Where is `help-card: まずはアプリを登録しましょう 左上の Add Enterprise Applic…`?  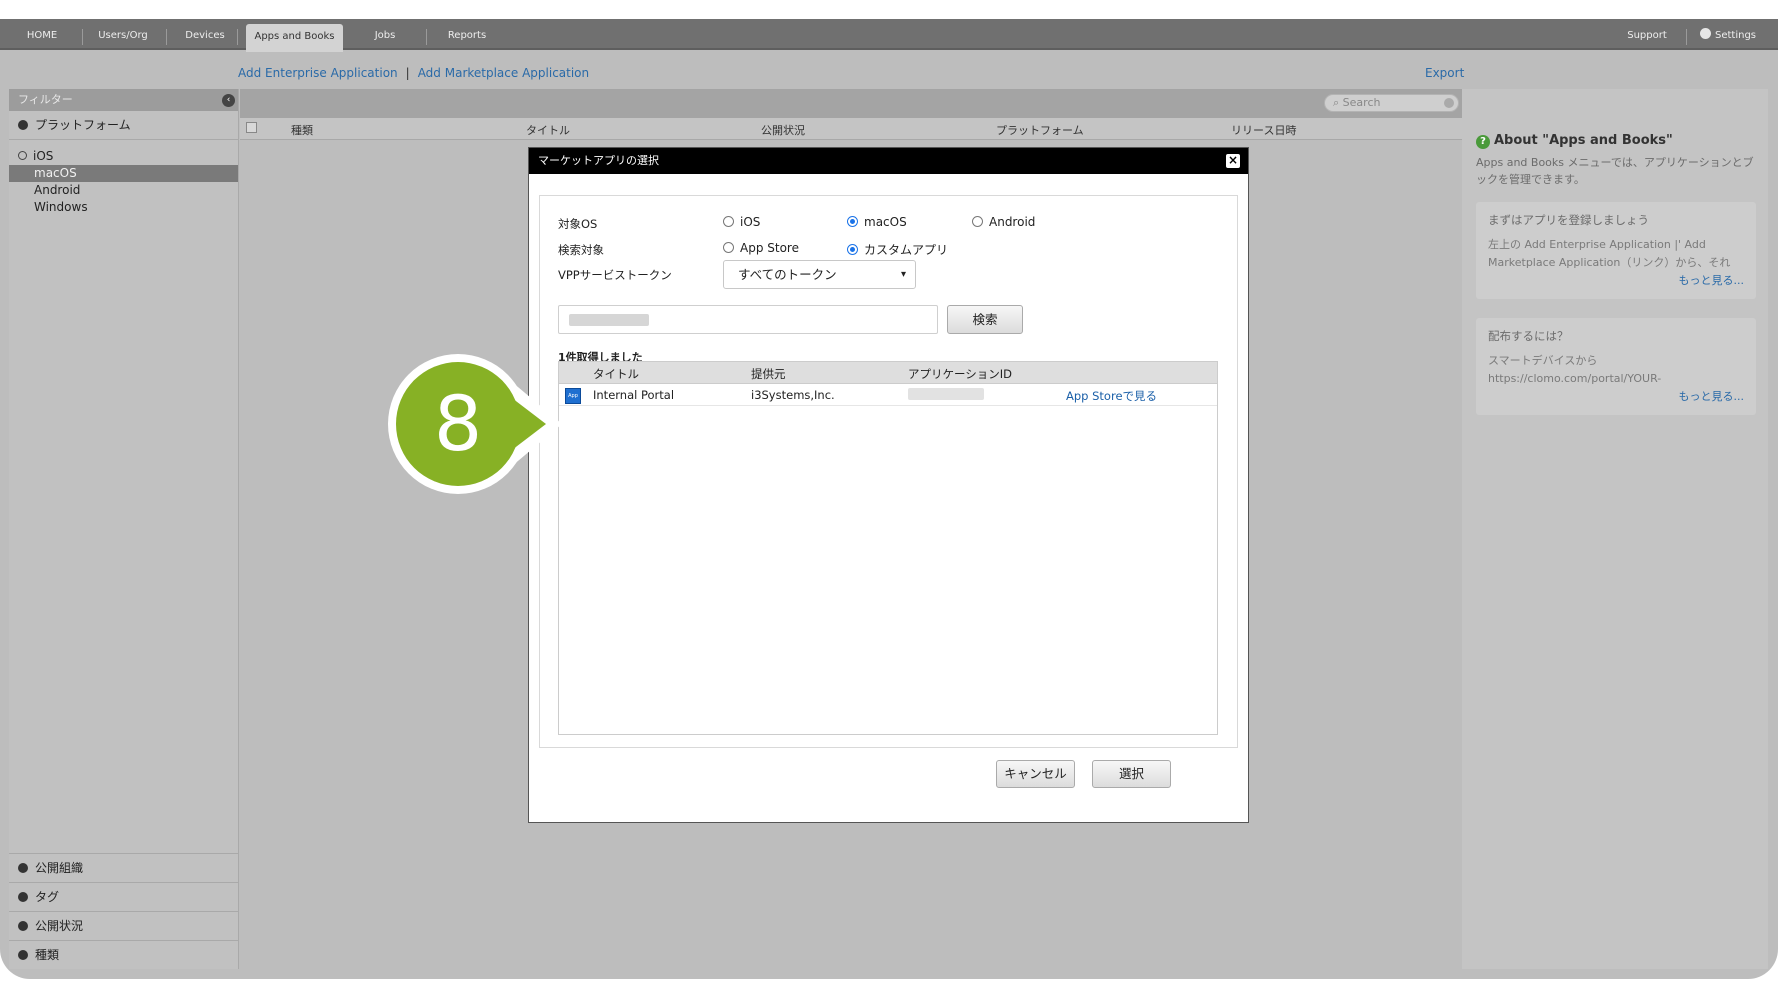 help-card: まずはアプリを登録しましょう 左上の Add Enterprise Applic… is located at coordinates (1616, 250).